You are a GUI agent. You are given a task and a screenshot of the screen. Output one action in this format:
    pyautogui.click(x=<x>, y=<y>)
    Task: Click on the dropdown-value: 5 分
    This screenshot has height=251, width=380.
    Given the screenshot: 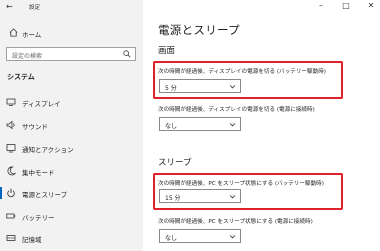 What is the action you would take?
    pyautogui.click(x=171, y=88)
    